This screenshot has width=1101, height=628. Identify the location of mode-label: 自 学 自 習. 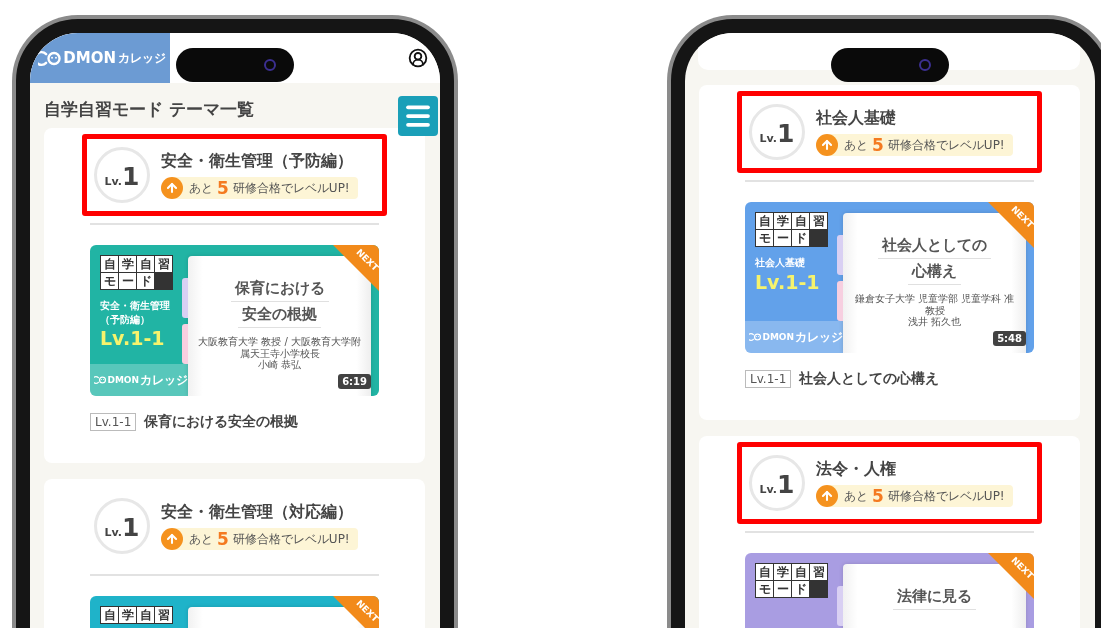
(136, 615).